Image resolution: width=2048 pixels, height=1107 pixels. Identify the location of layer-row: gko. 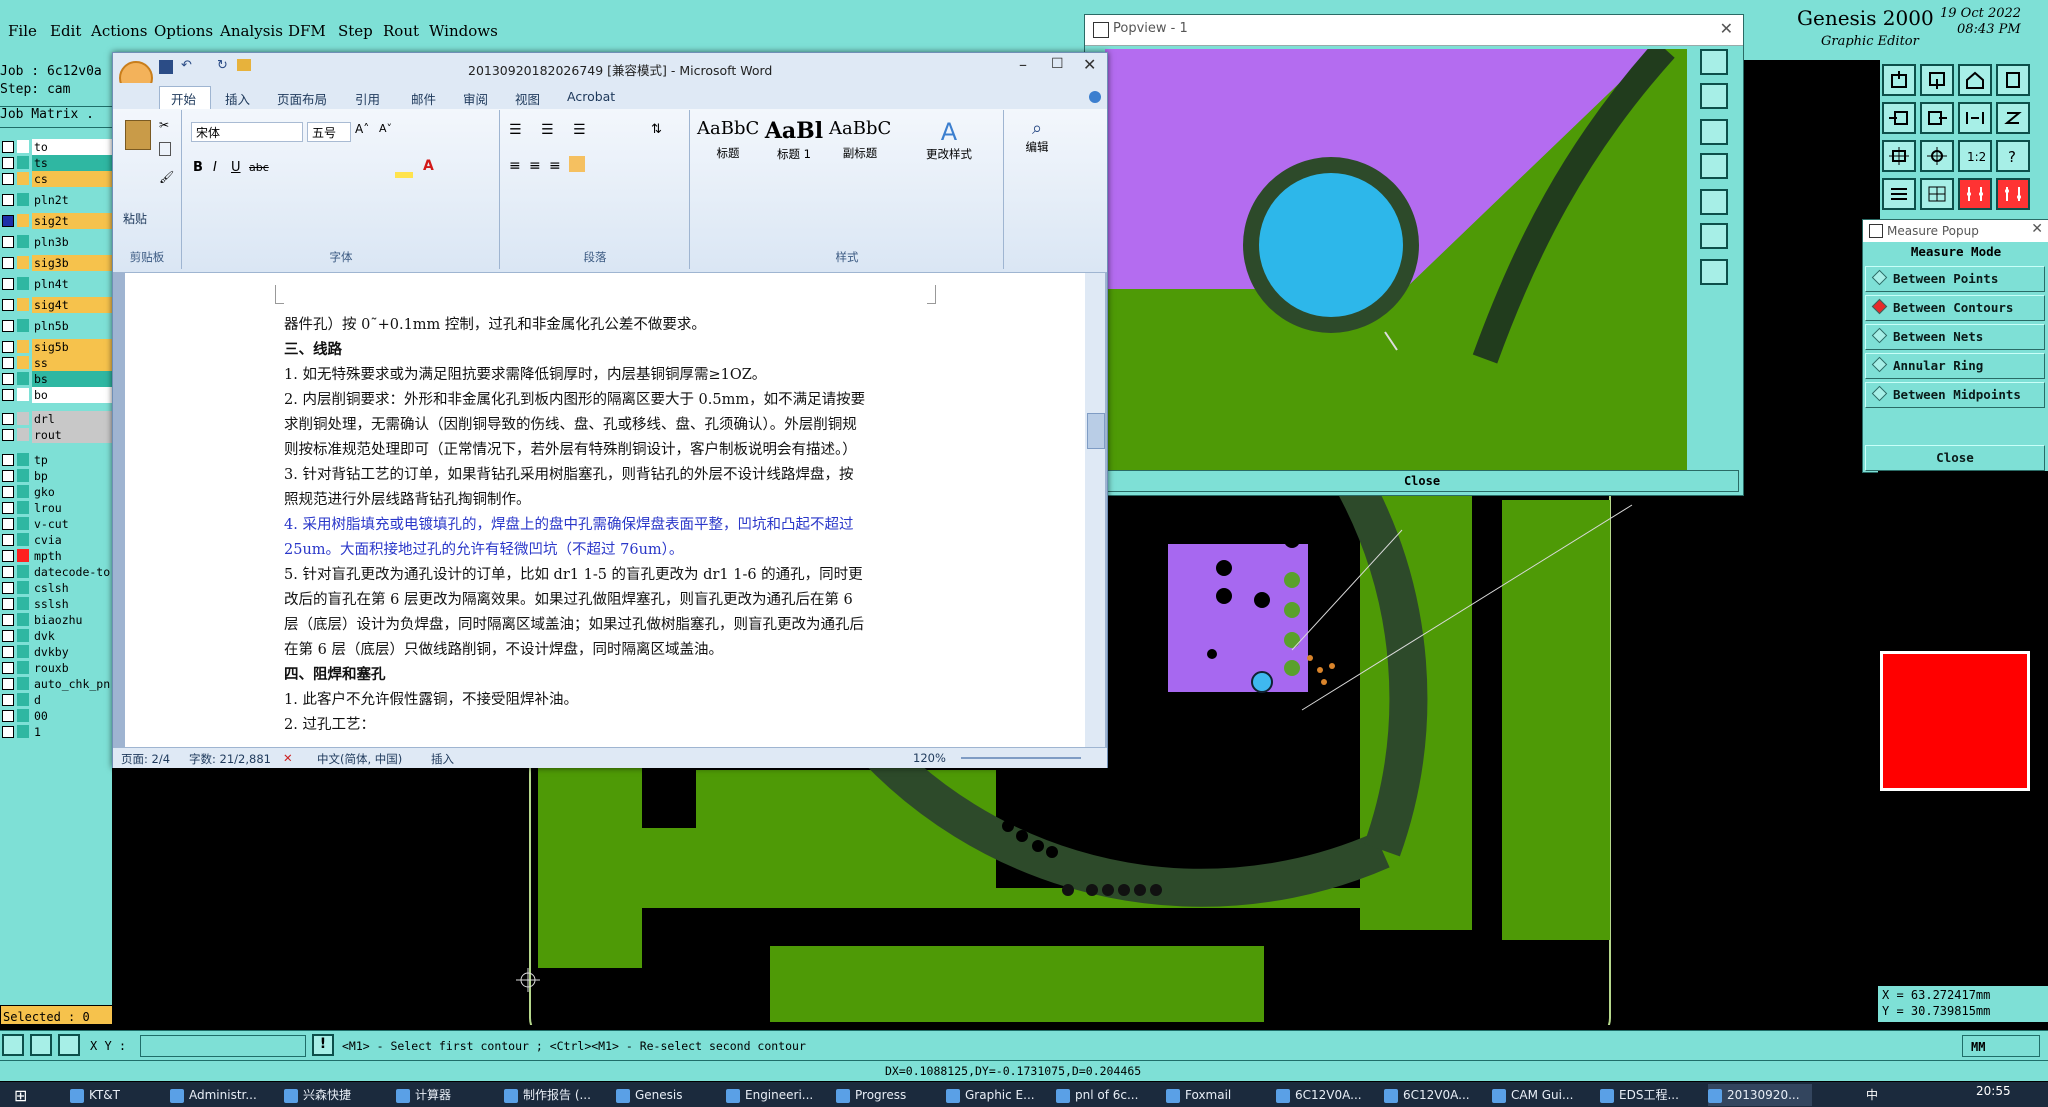
(56, 492).